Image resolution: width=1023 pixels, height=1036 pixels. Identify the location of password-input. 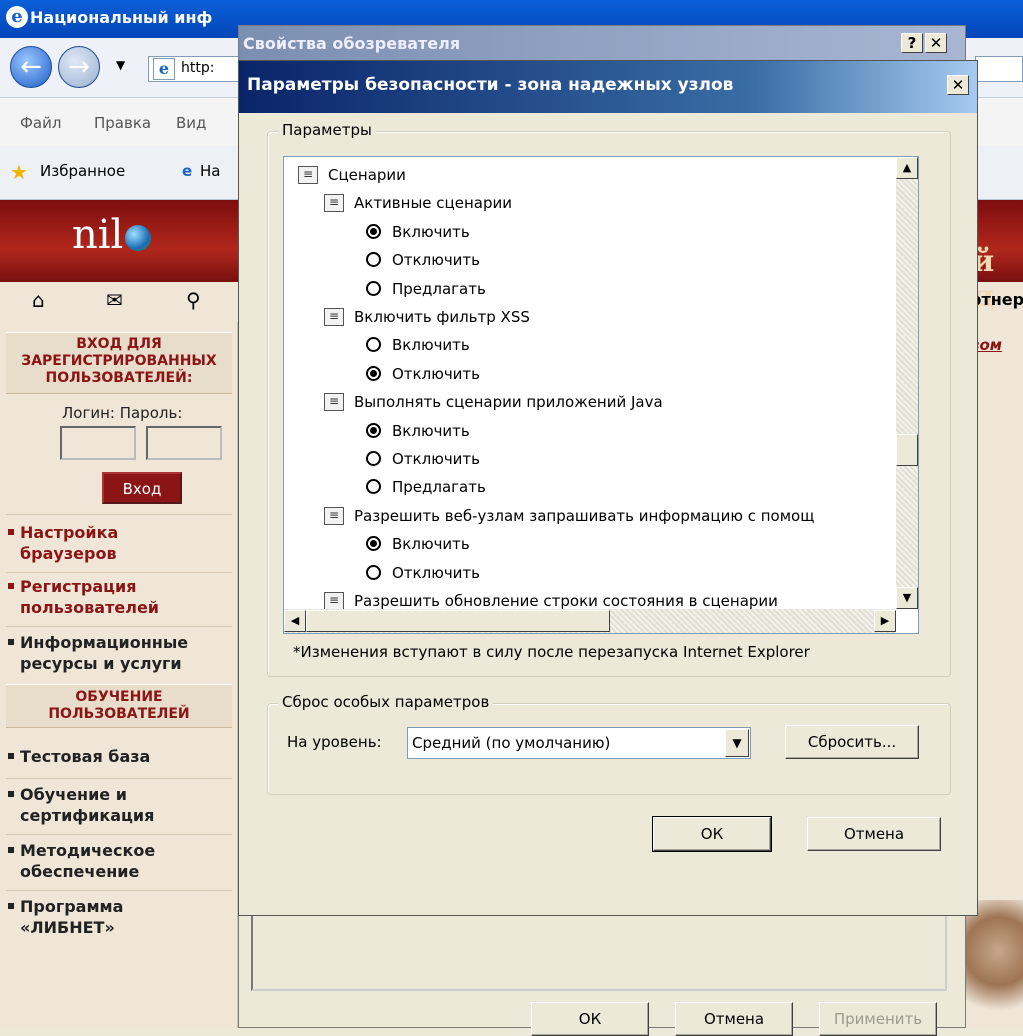
(184, 443).